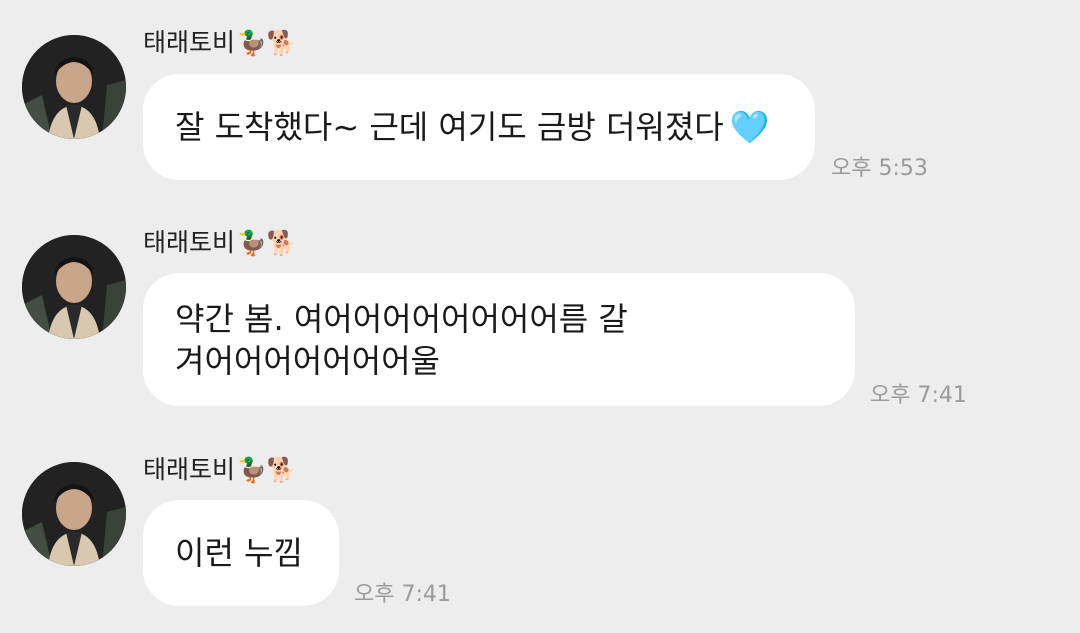 This screenshot has width=1080, height=633. I want to click on message-time: 오후 5:53, so click(879, 168).